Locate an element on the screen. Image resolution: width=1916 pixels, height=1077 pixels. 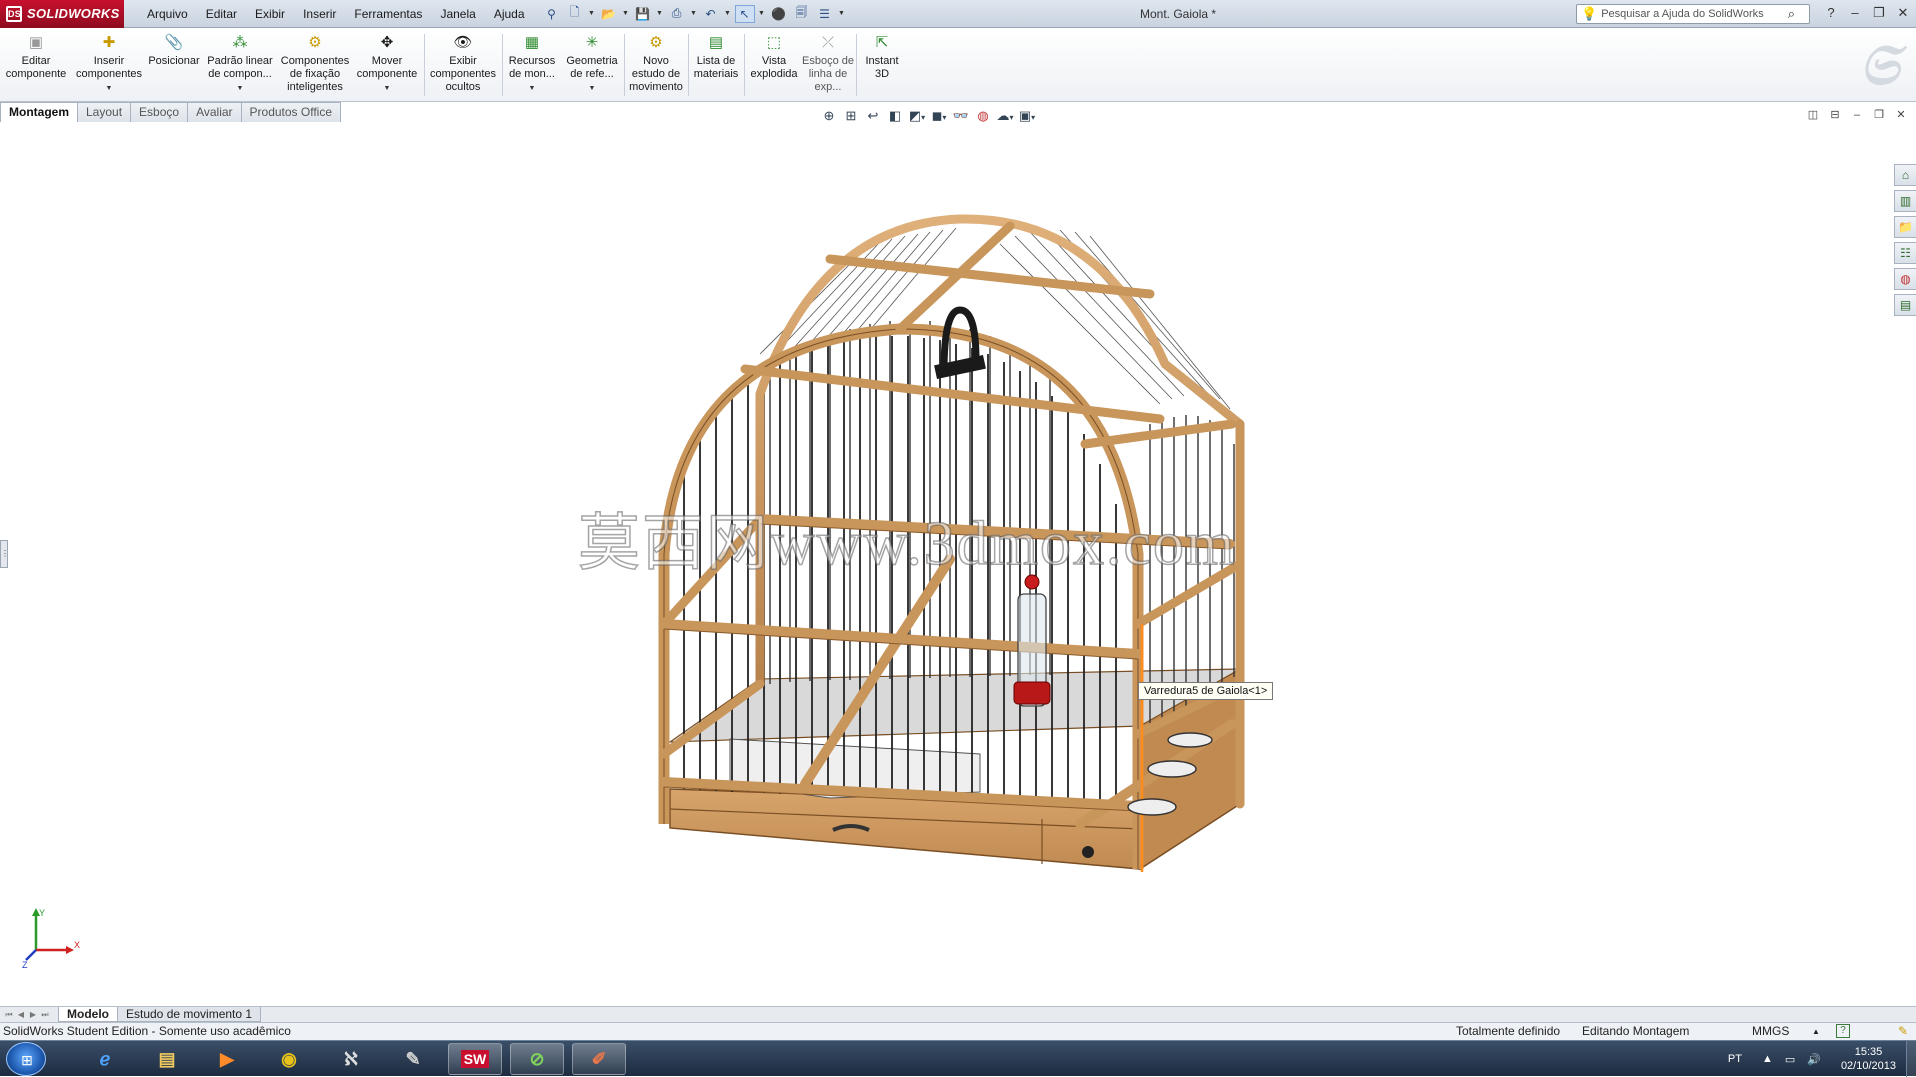
show-hidden-button: 👁 Exibir componentes ocultos is located at coordinates (463, 63).